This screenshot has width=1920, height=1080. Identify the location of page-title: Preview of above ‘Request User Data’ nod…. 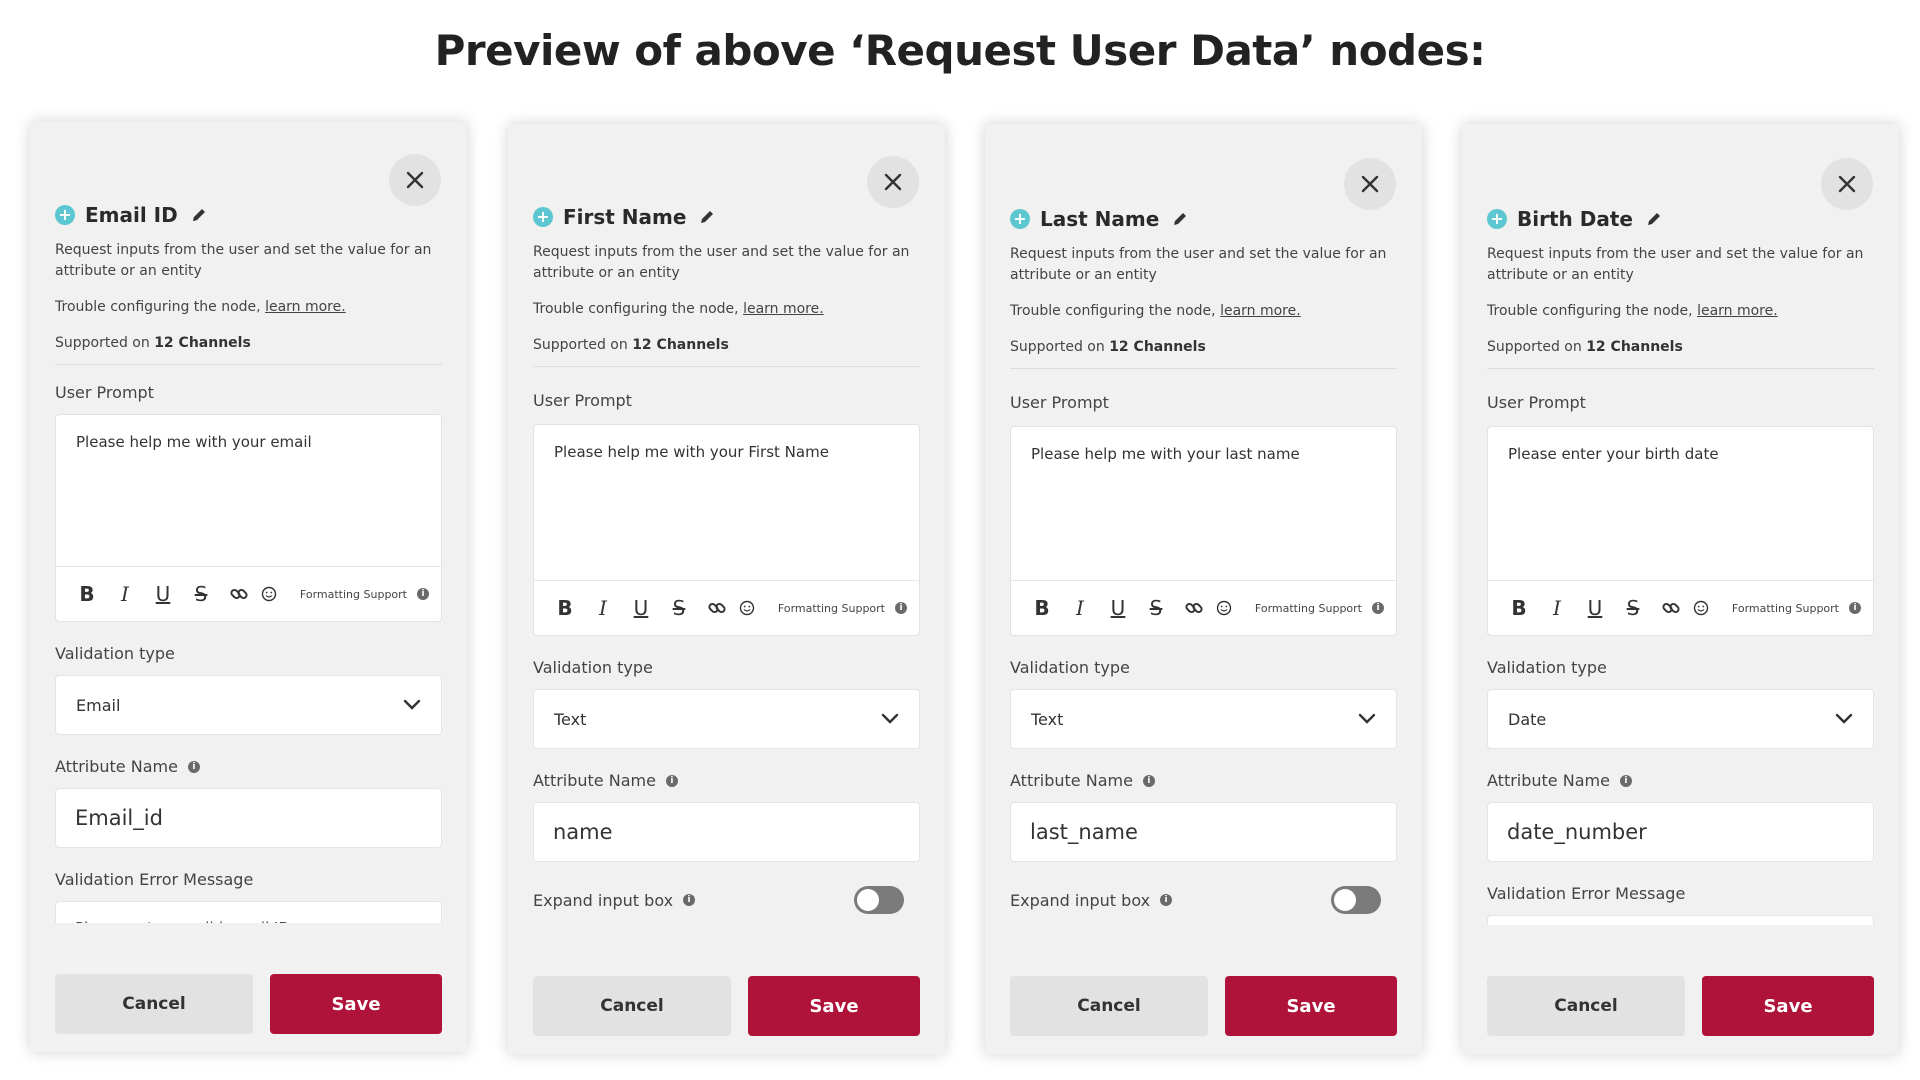
(960, 50).